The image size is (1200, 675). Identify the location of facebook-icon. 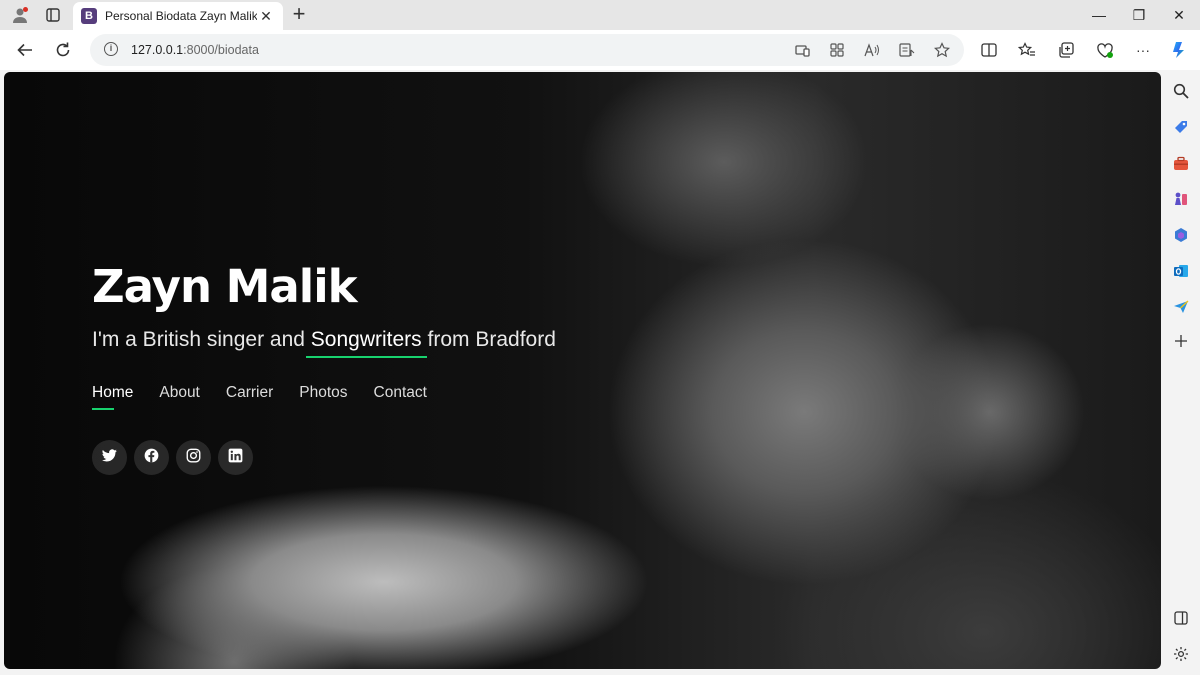
(151, 458).